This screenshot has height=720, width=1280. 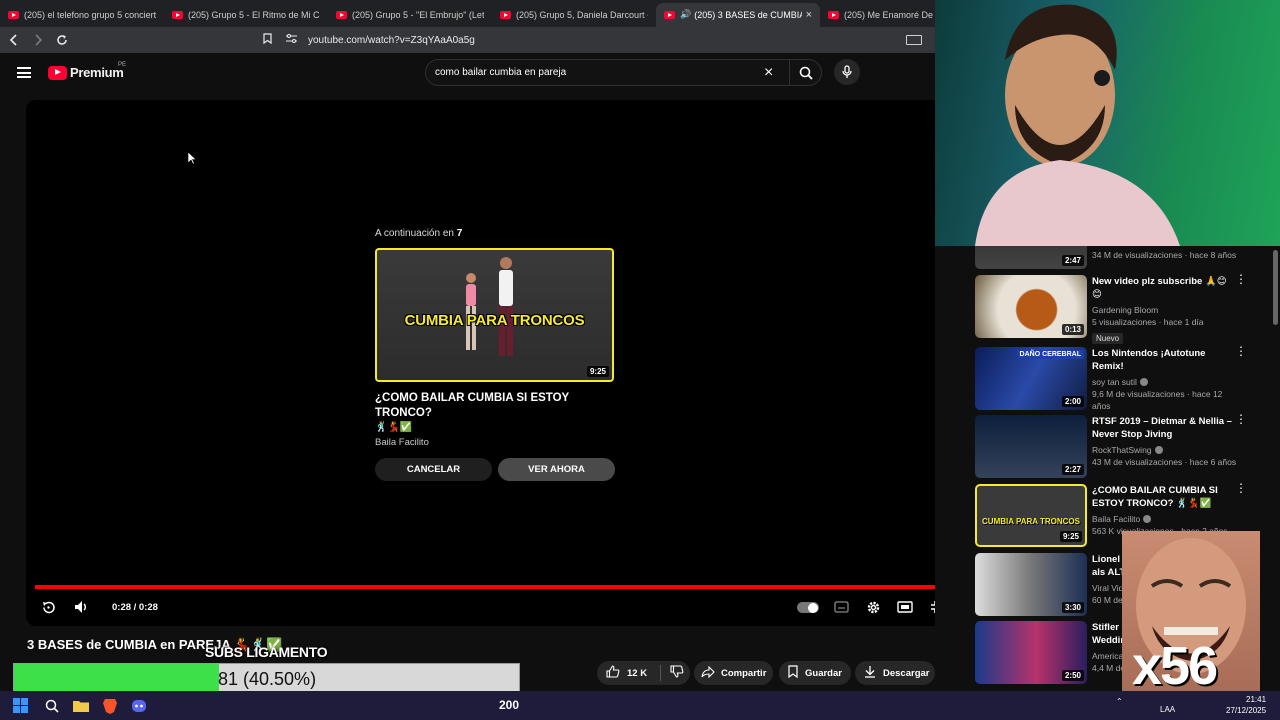 What do you see at coordinates (623, 72) in the screenshot?
I see `search-input: como bailar cumbia en pareja ×` at bounding box center [623, 72].